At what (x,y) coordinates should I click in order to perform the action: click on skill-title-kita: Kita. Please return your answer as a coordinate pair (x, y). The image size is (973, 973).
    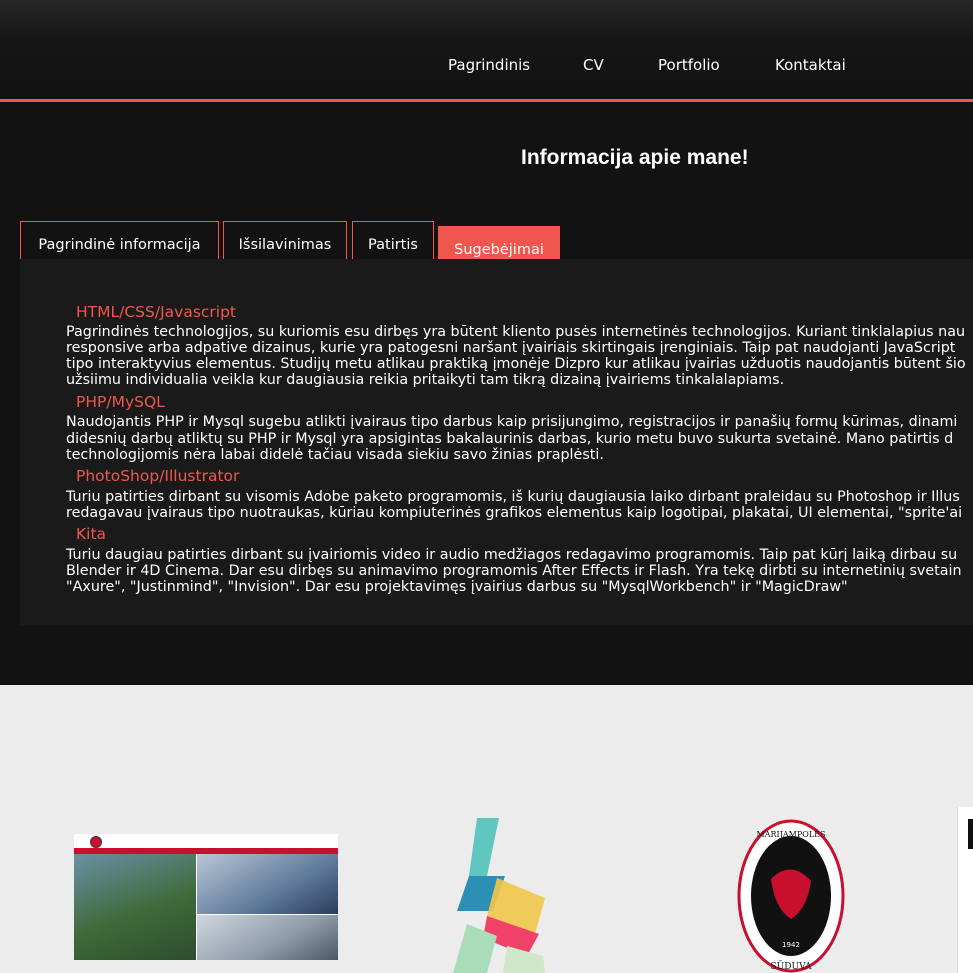
    Looking at the image, I should click on (91, 534).